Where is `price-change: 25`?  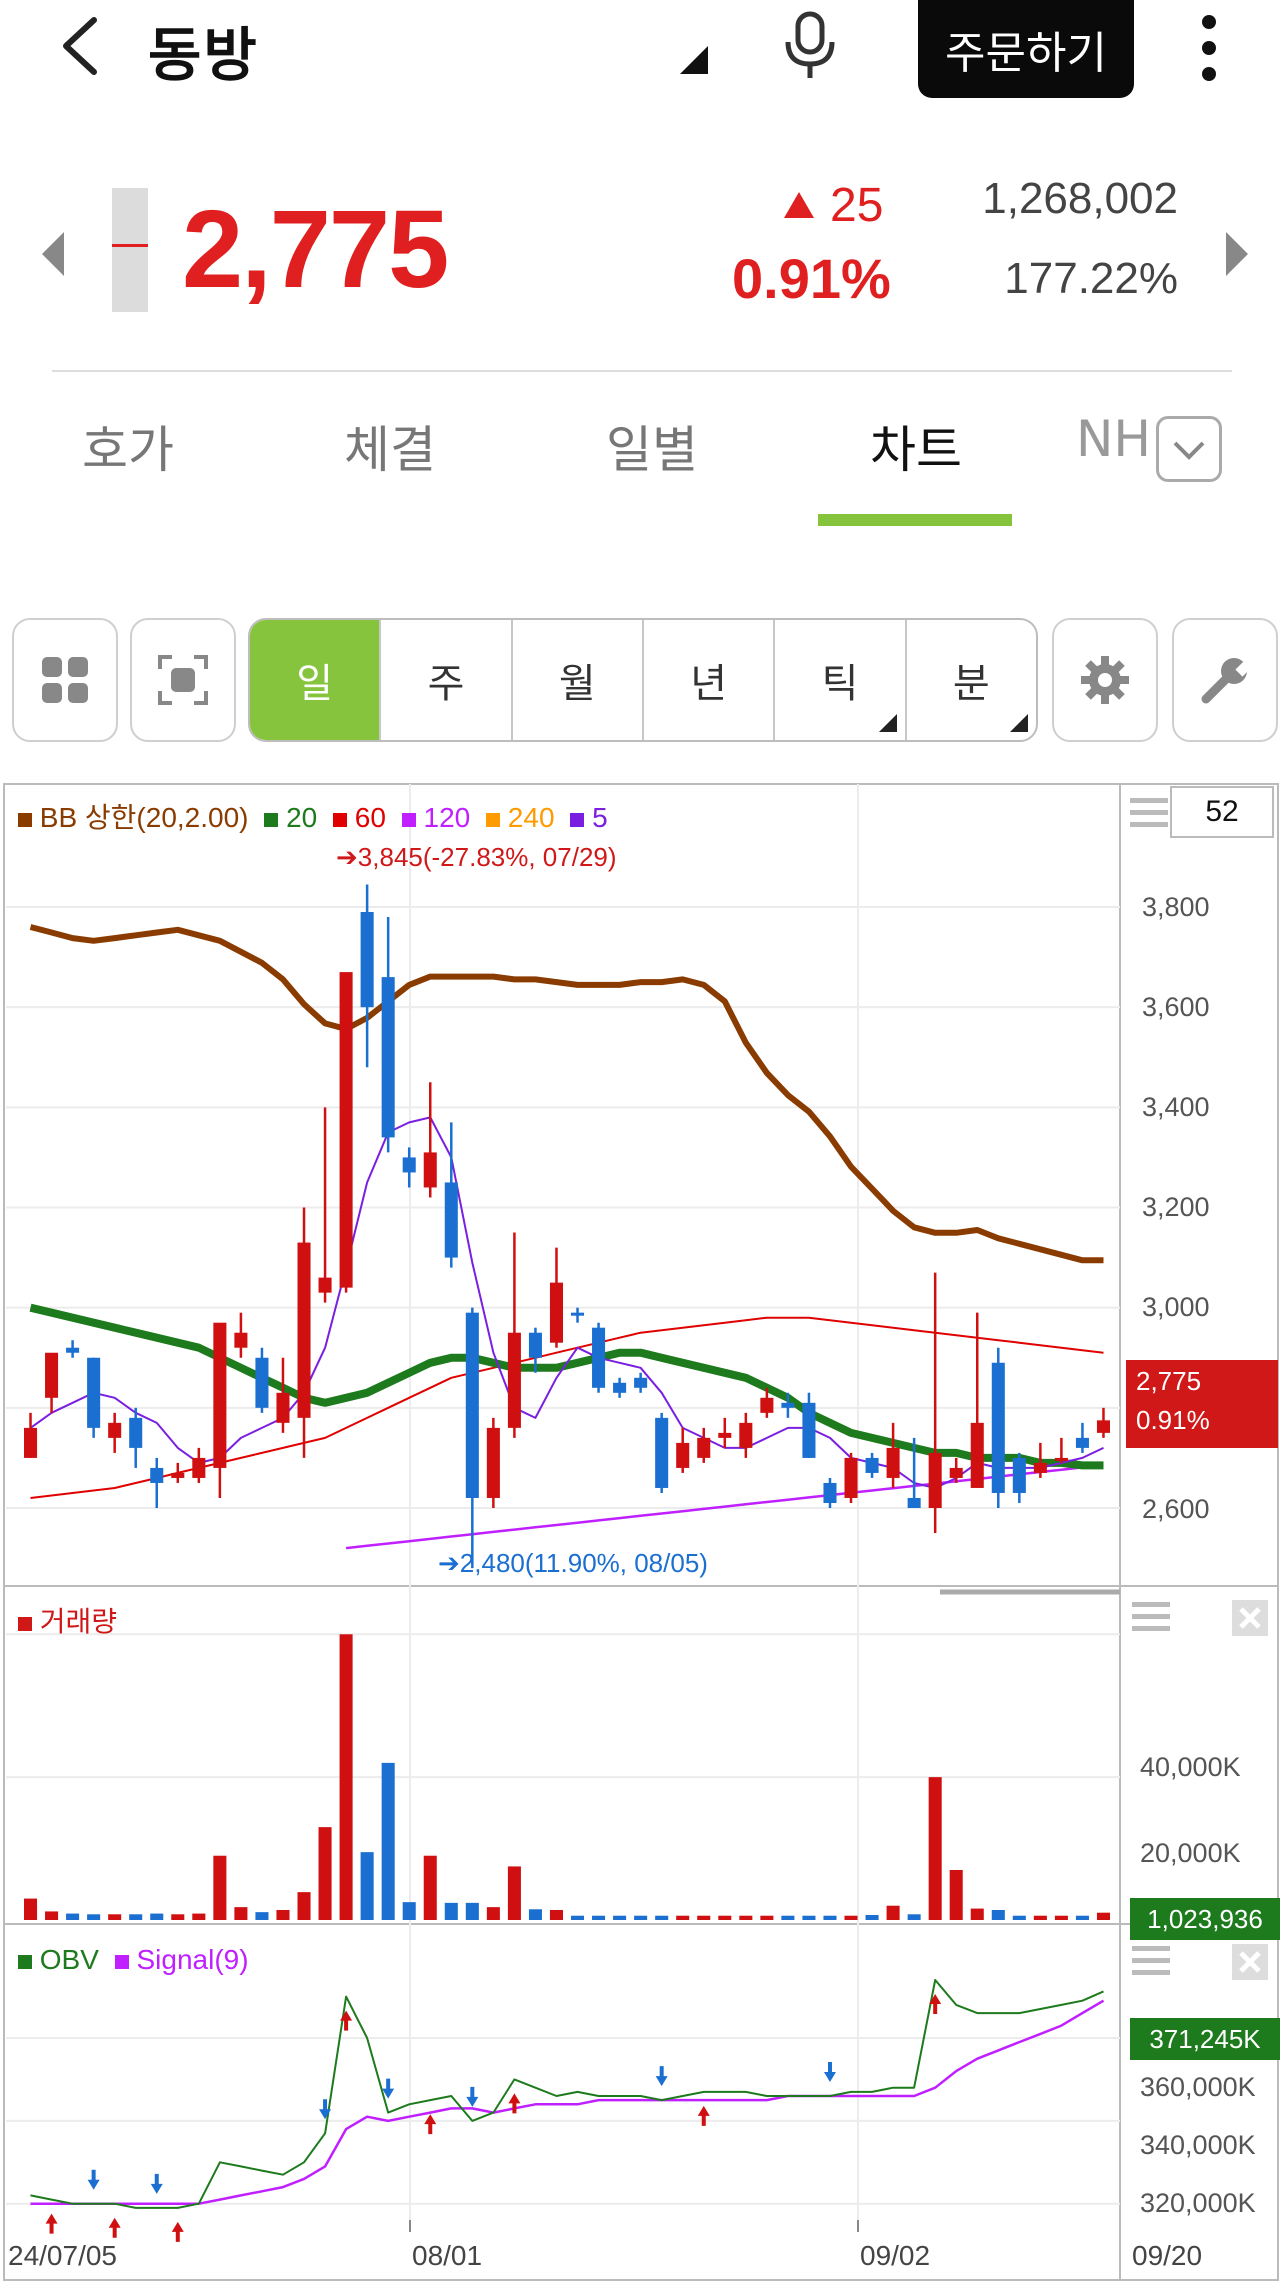
price-change: 25 is located at coordinates (857, 205).